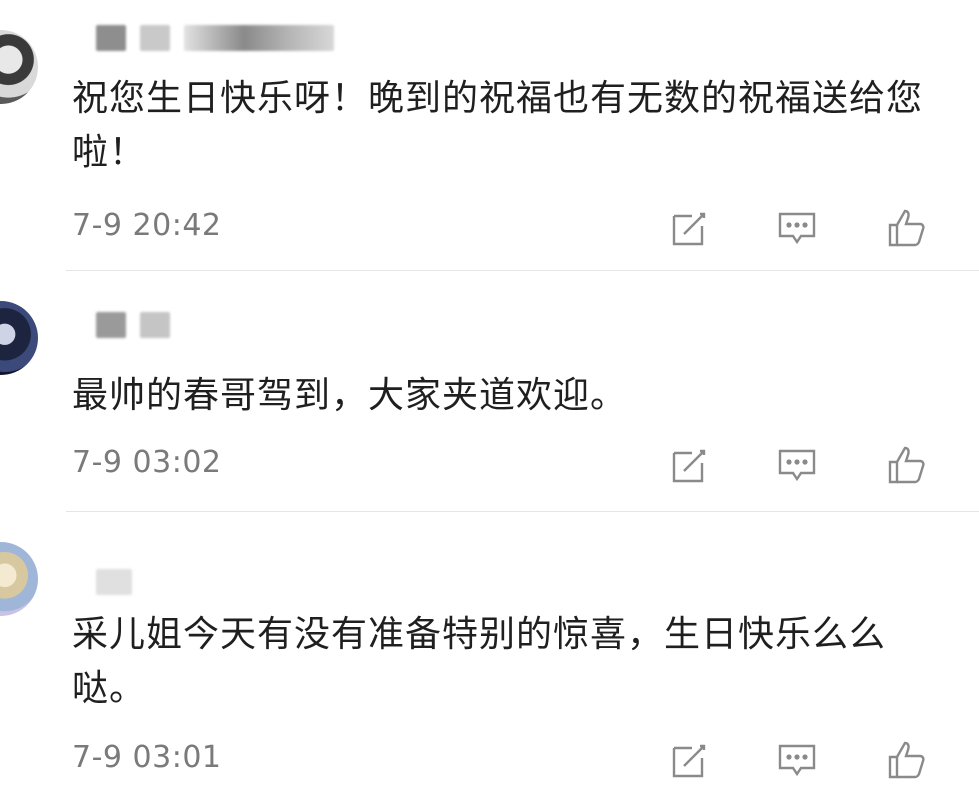 The width and height of the screenshot is (979, 790). What do you see at coordinates (147, 757) in the screenshot?
I see `comment-time: 7-9 03:01` at bounding box center [147, 757].